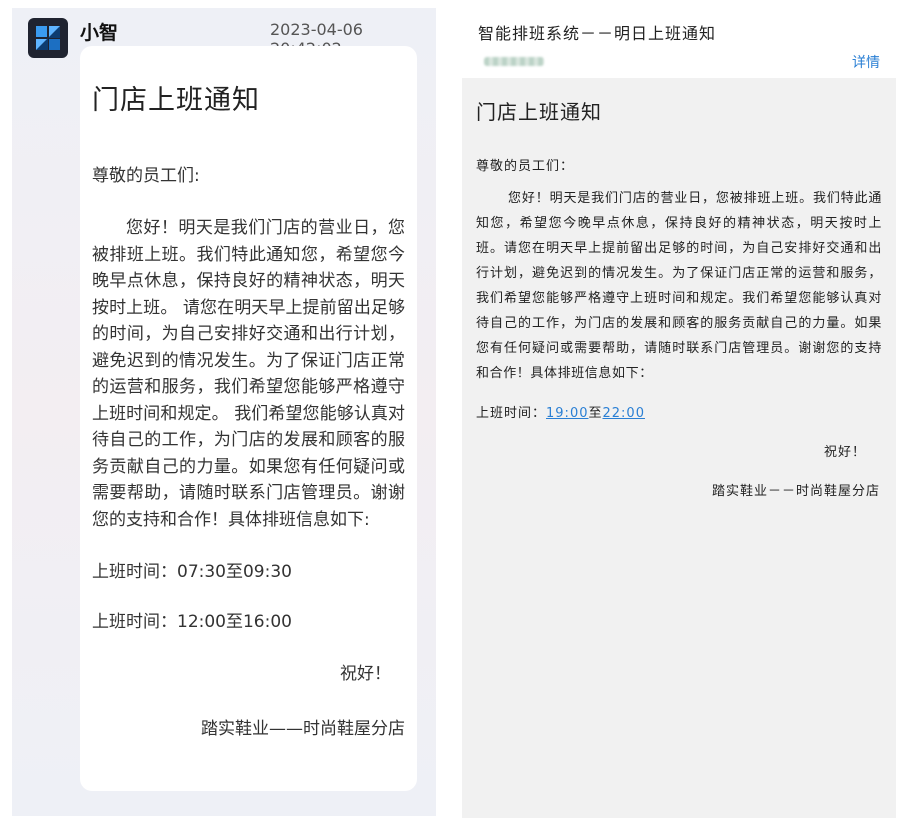 The height and width of the screenshot is (830, 908). What do you see at coordinates (303, 729) in the screenshot?
I see `card-signature: 踏实鞋业——时尚鞋屋分店` at bounding box center [303, 729].